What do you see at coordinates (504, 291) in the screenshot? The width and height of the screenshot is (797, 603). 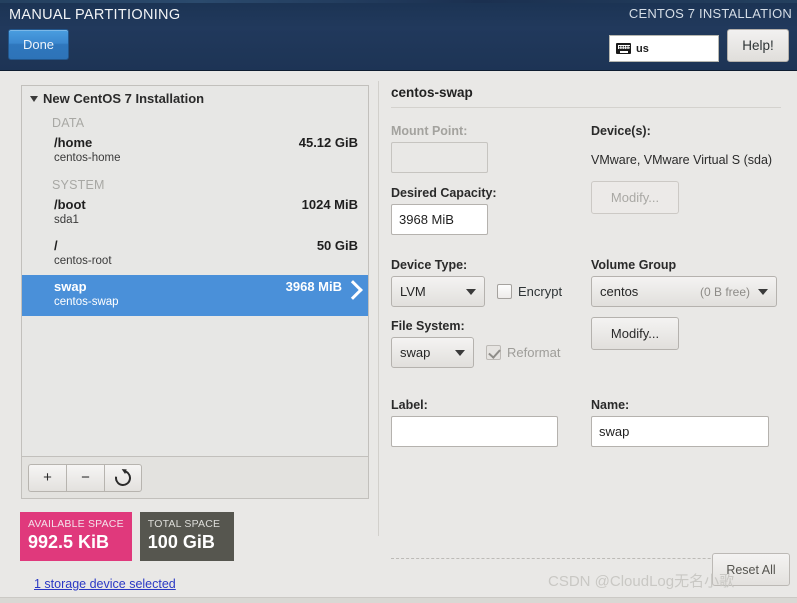 I see `encrypt-checkbox` at bounding box center [504, 291].